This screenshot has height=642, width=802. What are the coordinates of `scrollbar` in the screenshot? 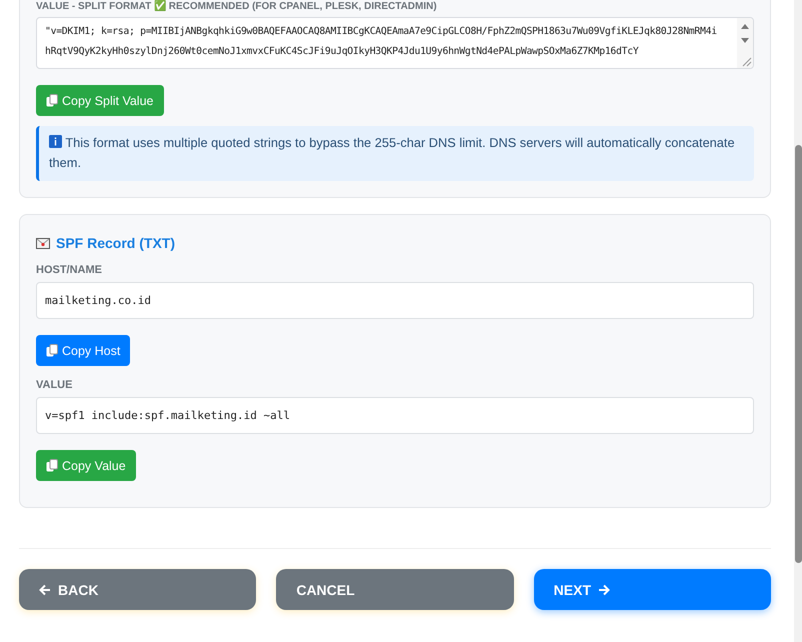 It's located at (798, 321).